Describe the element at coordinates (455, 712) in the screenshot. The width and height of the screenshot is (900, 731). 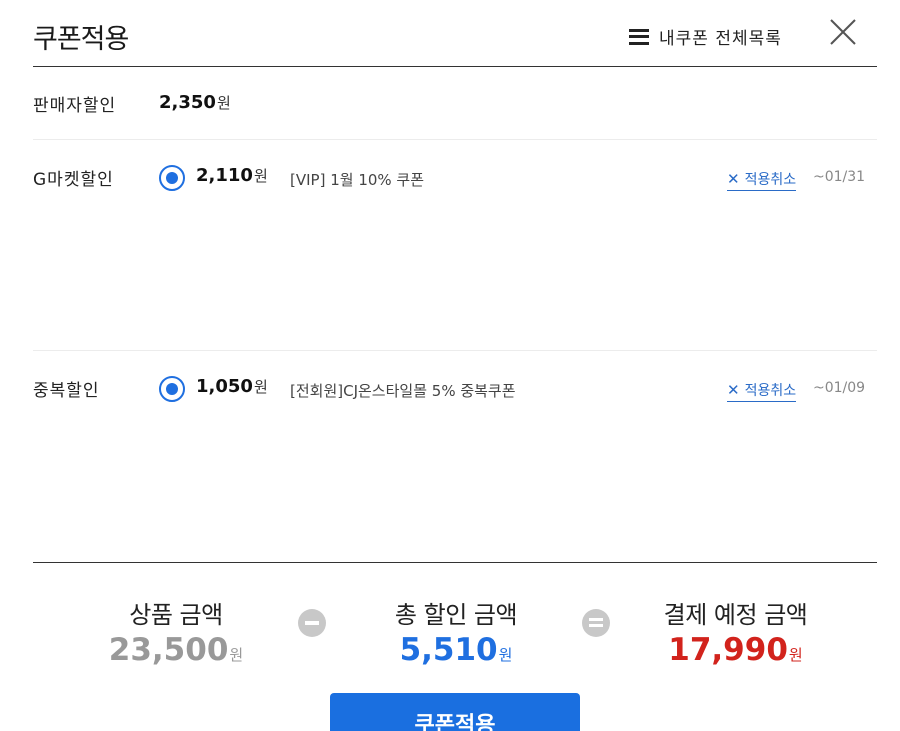
I see `apply-coupon-button: 쿠폰적용` at that location.